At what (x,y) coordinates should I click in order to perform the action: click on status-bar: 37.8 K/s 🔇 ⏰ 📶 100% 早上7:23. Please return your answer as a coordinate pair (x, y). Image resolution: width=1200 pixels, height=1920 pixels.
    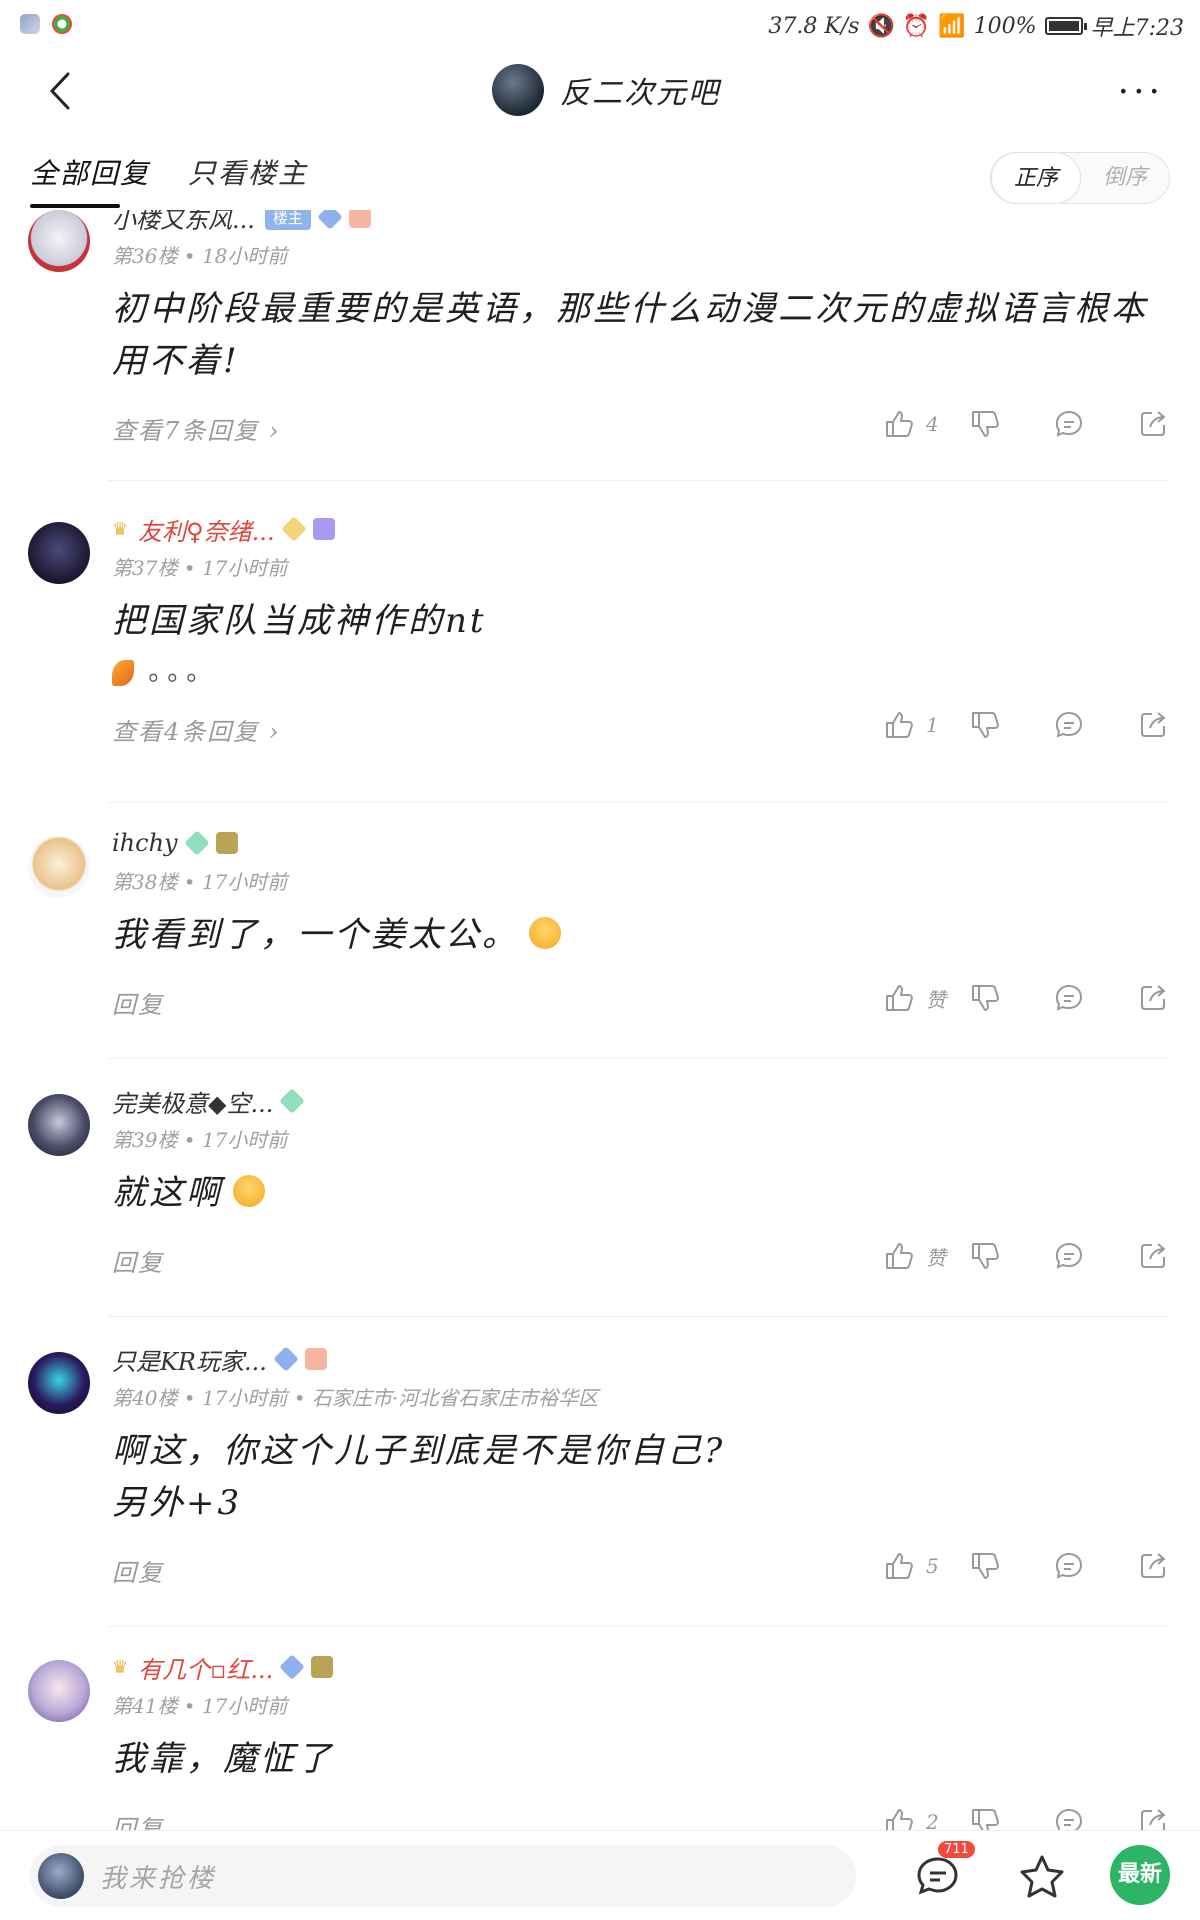
    Looking at the image, I should click on (600, 25).